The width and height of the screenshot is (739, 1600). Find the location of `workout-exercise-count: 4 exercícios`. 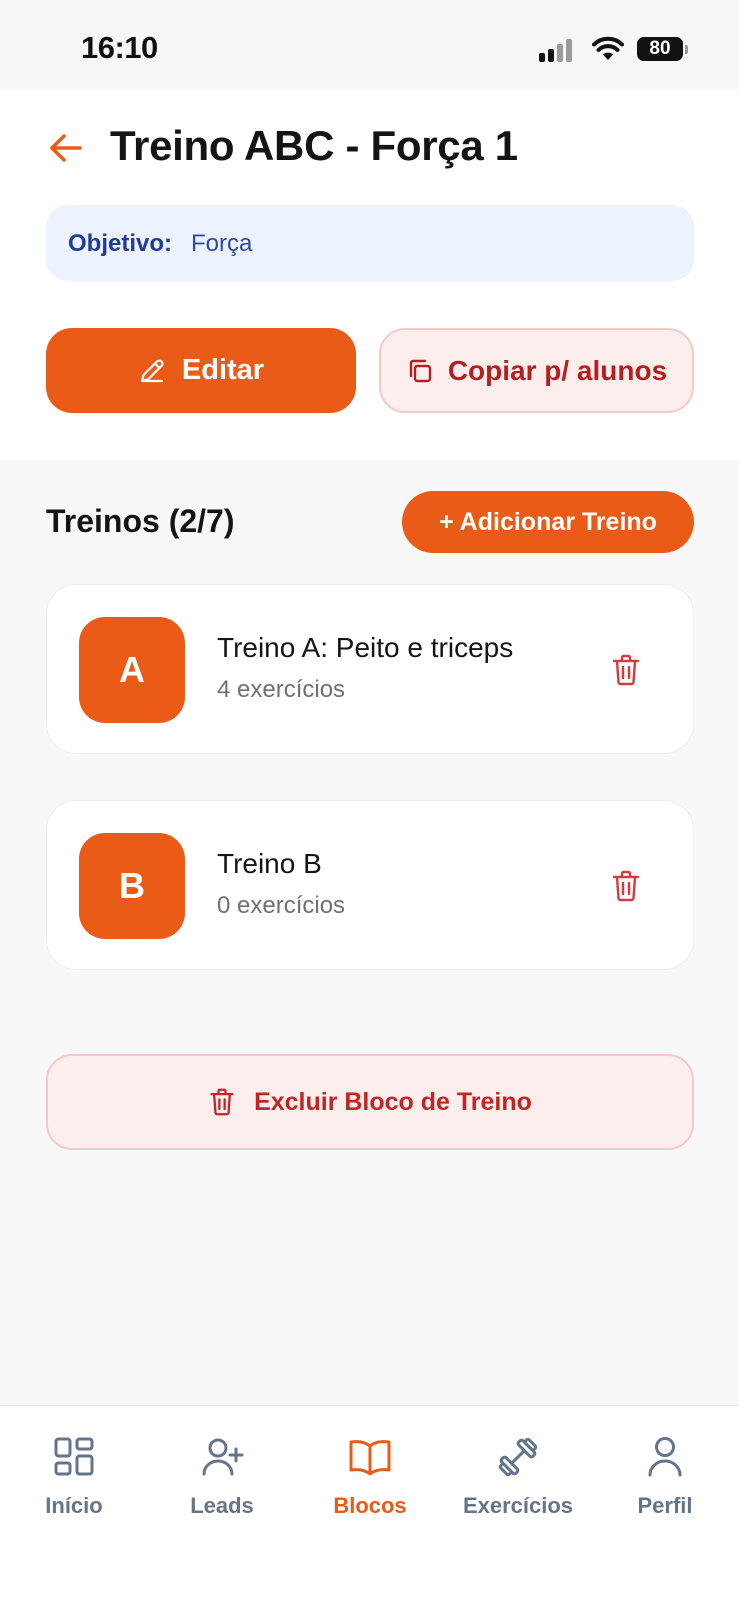

workout-exercise-count: 4 exercícios is located at coordinates (281, 689).